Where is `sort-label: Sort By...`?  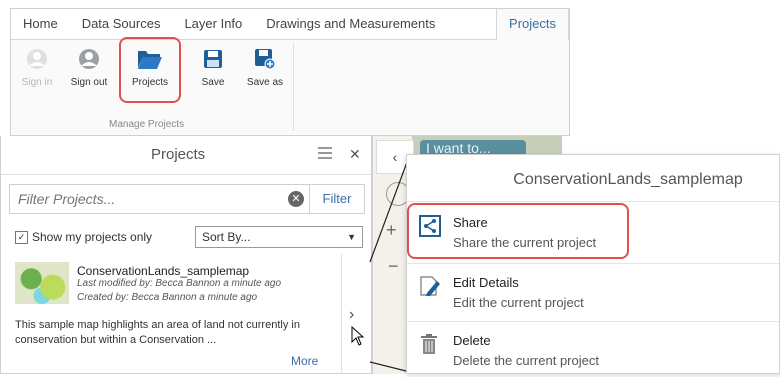 sort-label: Sort By... is located at coordinates (226, 237).